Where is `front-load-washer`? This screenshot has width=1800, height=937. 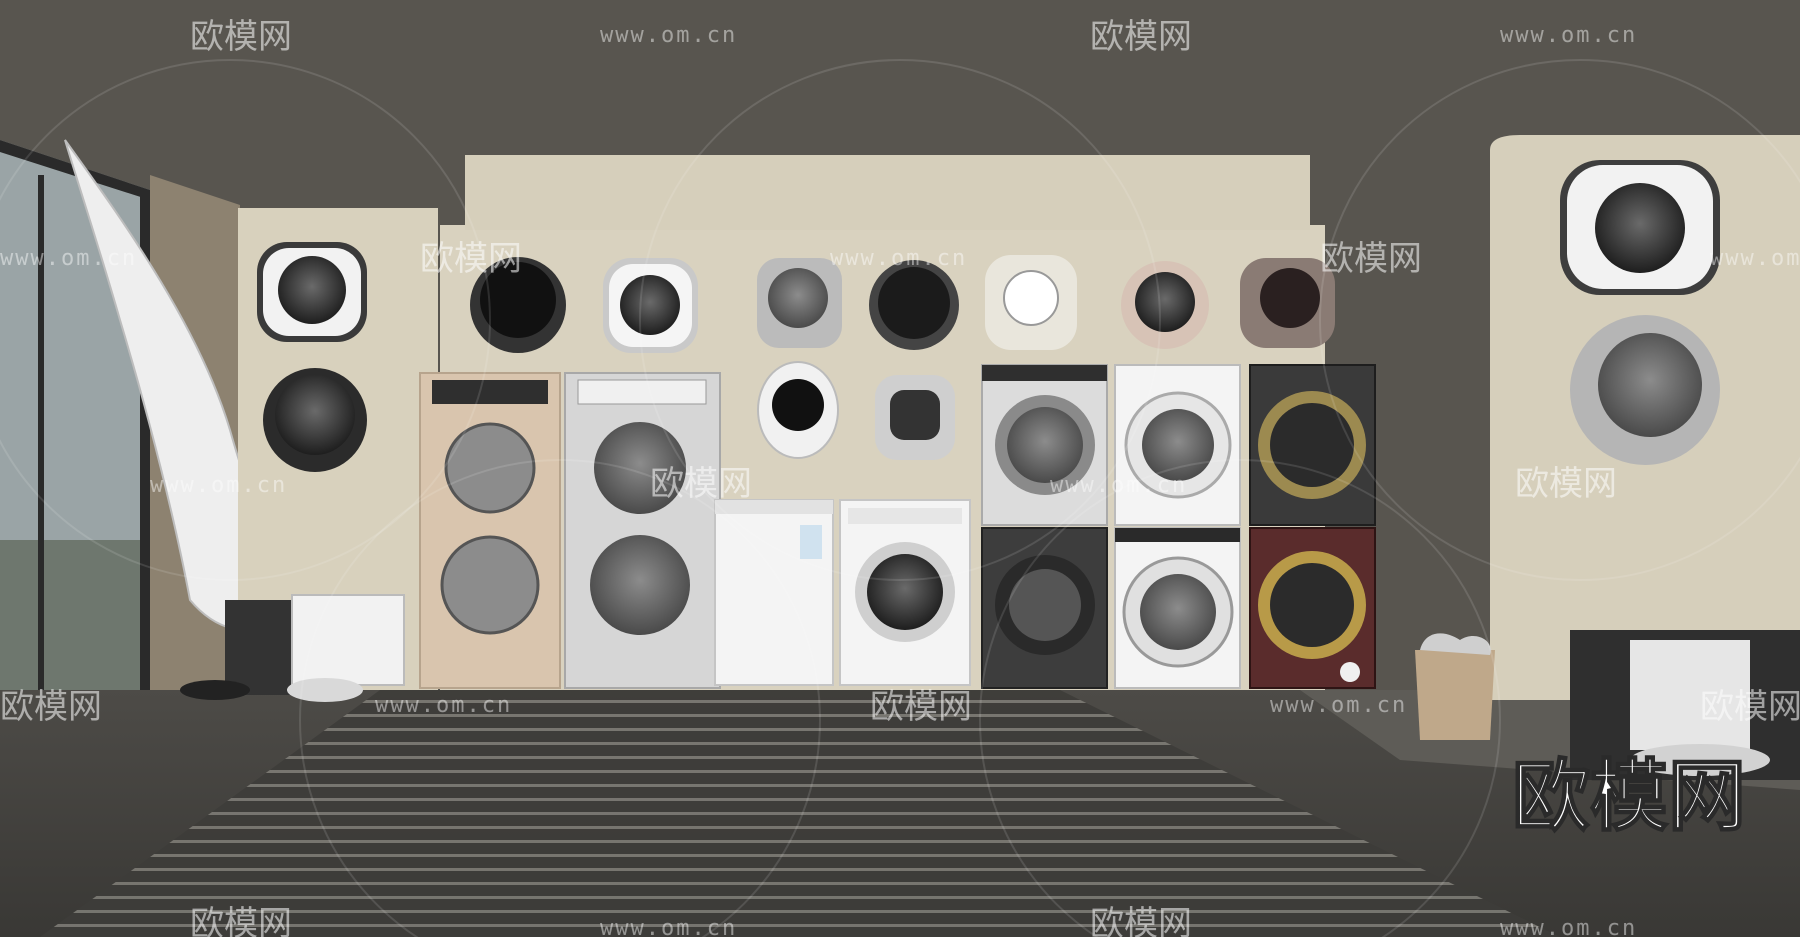
front-load-washer is located at coordinates (905, 592).